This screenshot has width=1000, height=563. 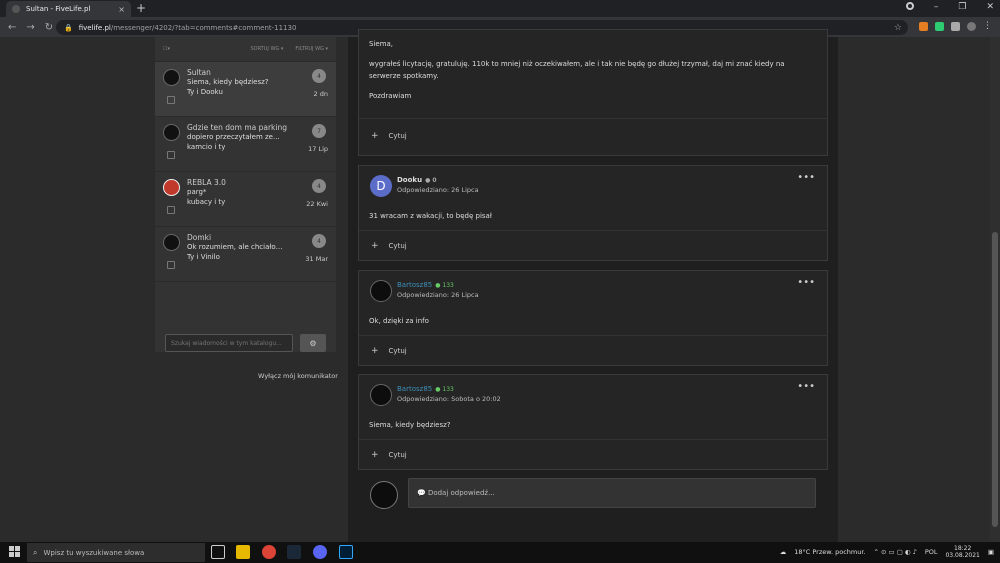 What do you see at coordinates (431, 180) in the screenshot?
I see `reputation-badge: ● 0` at bounding box center [431, 180].